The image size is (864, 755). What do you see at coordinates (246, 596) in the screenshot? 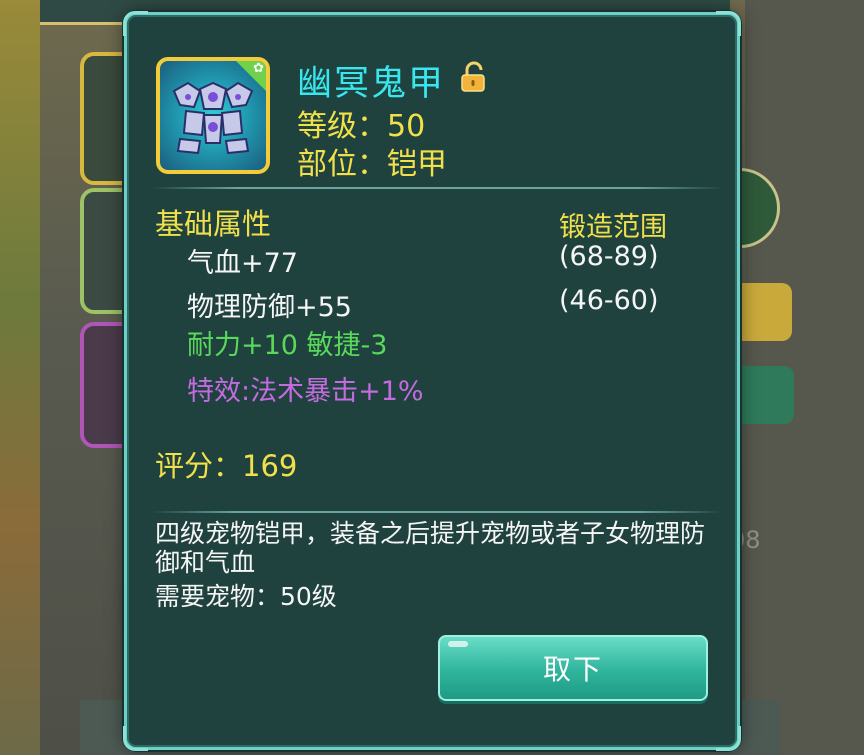
I see `item-requirement: 需要宠物：50级` at bounding box center [246, 596].